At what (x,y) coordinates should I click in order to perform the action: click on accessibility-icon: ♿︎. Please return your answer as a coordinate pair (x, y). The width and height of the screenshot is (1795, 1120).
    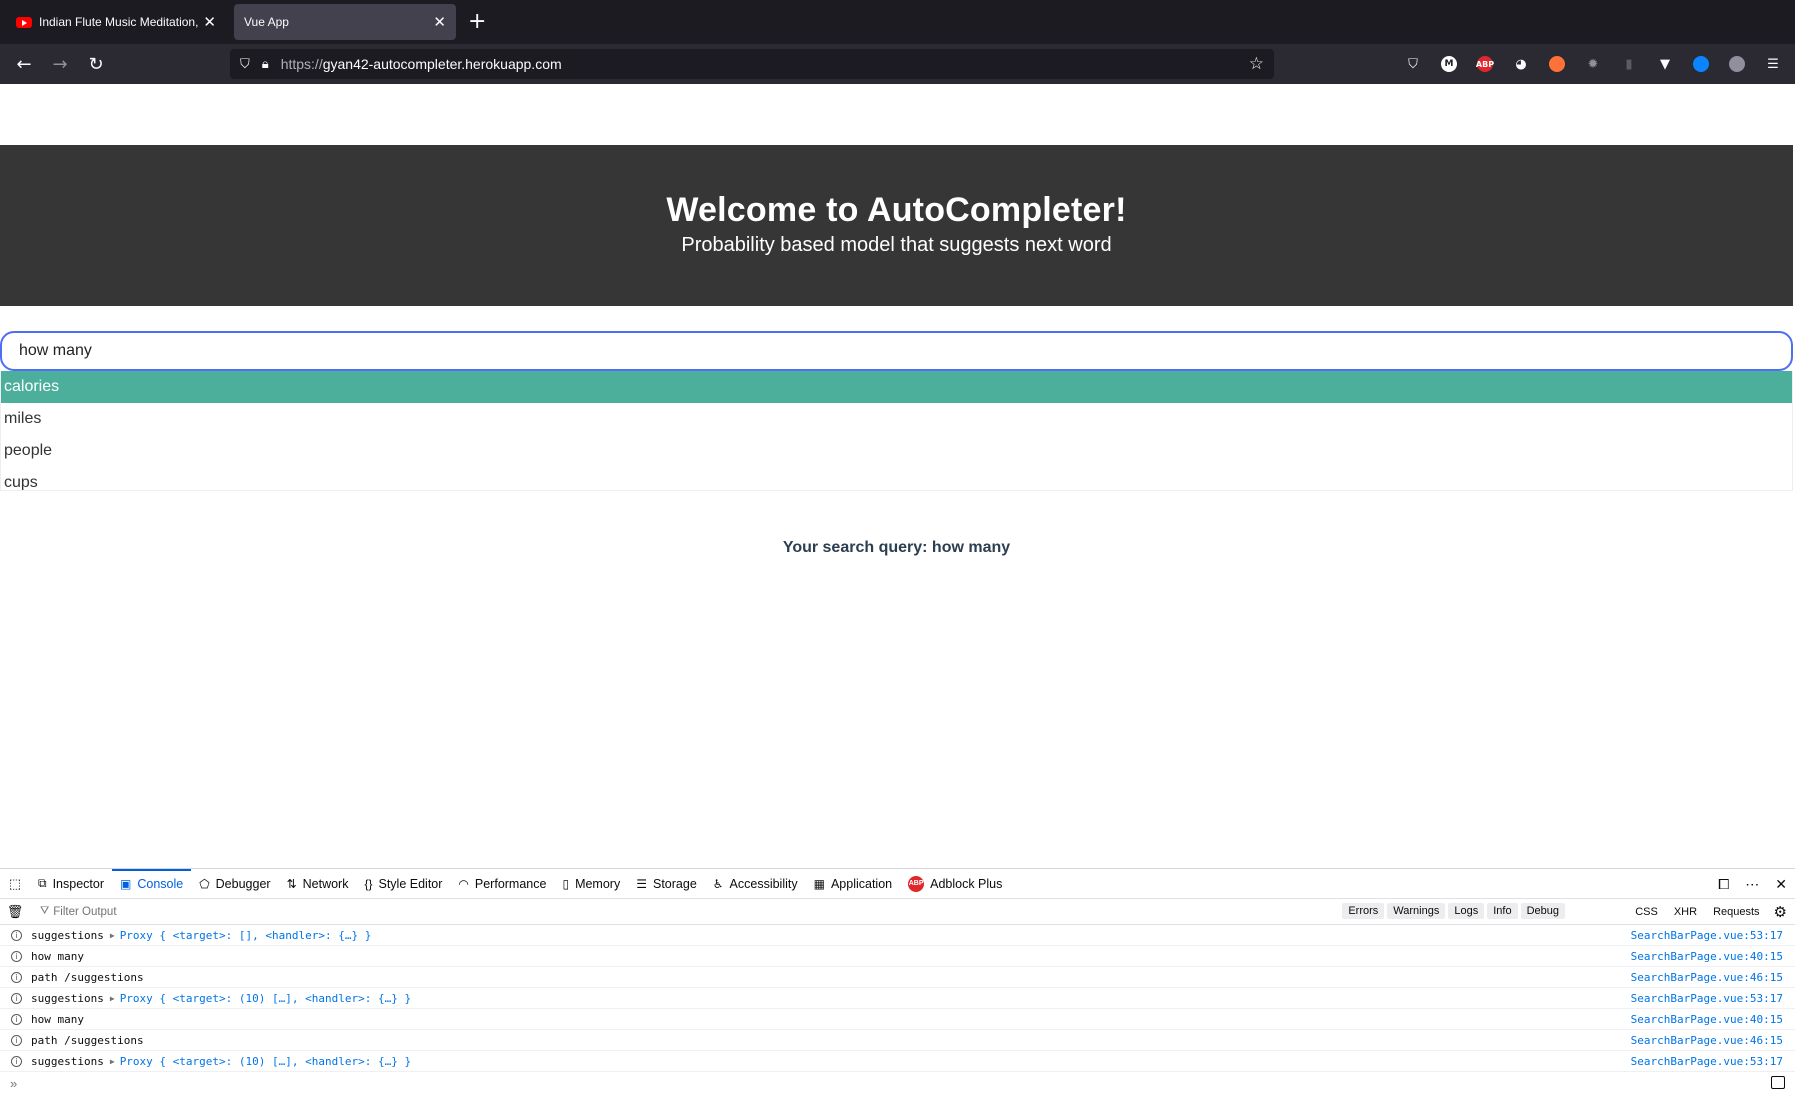
    Looking at the image, I should click on (718, 883).